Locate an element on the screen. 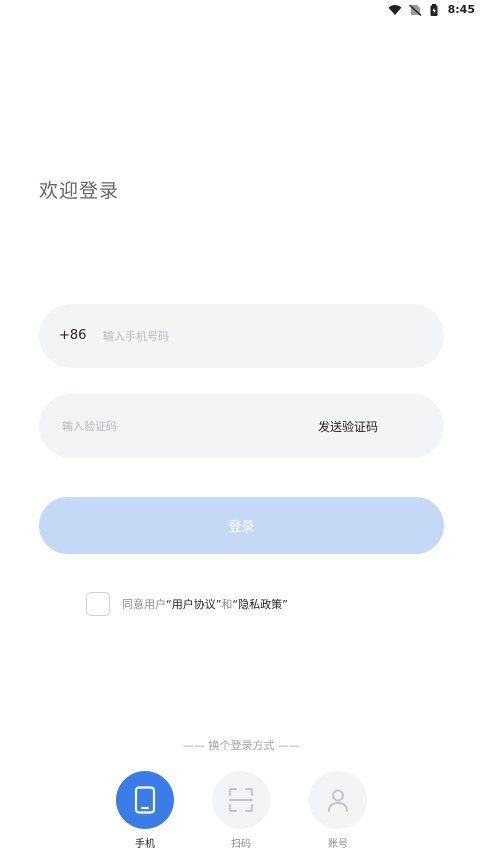 The width and height of the screenshot is (483, 860). agreement-text: 同意用户“用户协议”和“隐私政策” is located at coordinates (205, 604).